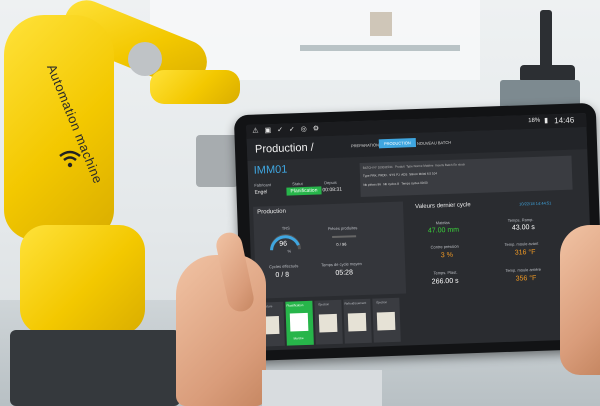  Describe the element at coordinates (397, 143) in the screenshot. I see `tab-production: PRODUCTION` at that location.